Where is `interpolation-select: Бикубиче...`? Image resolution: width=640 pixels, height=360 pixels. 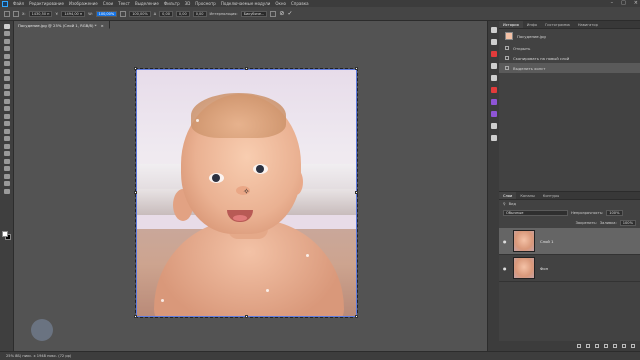 interpolation-select: Бикубиче... is located at coordinates (254, 13).